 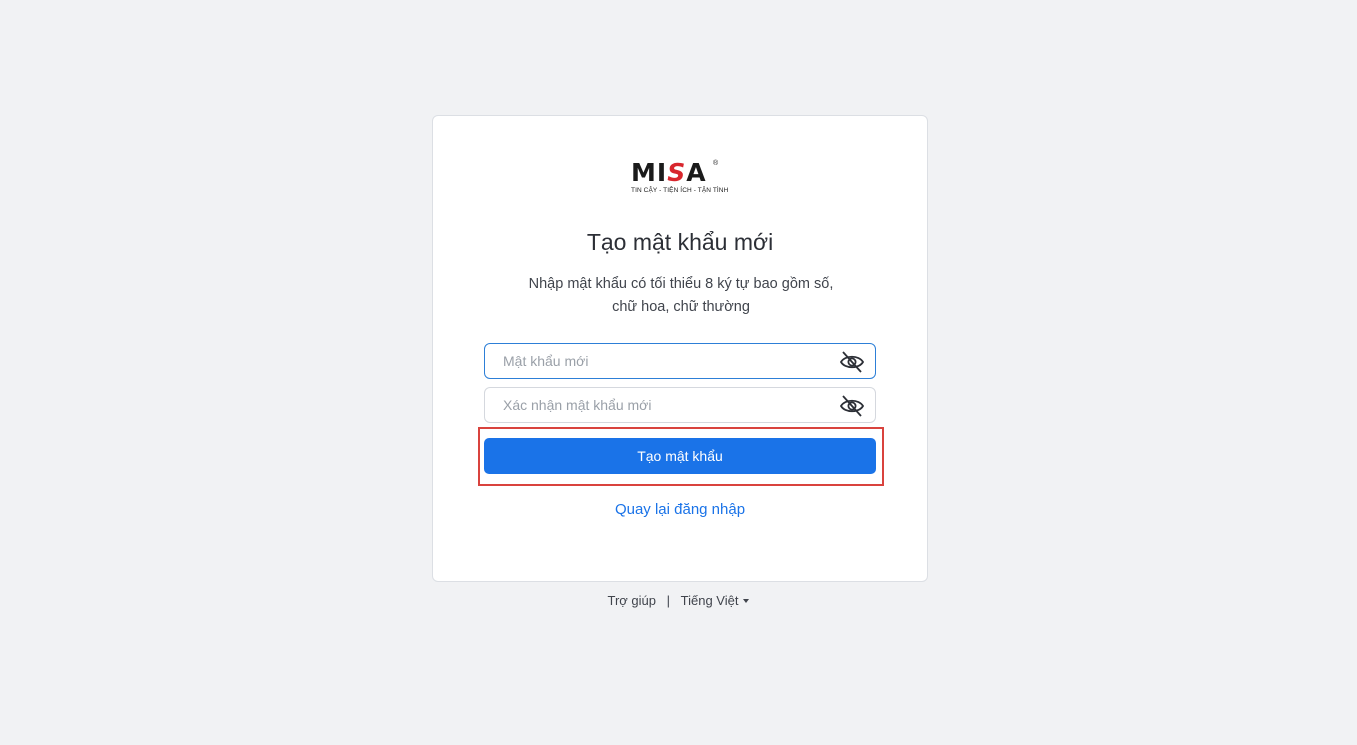 I want to click on back-to-login-link: Quay lại đăng nhập, so click(x=680, y=510).